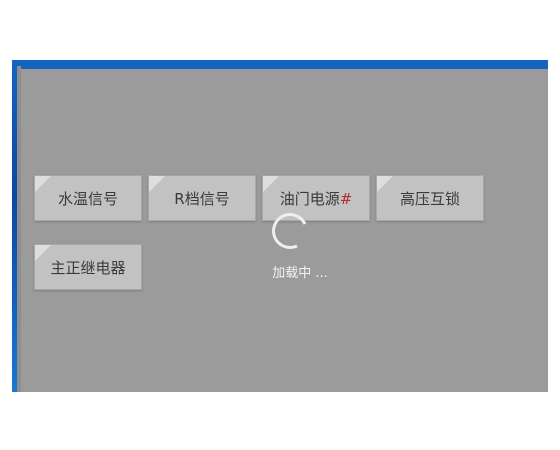 The width and height of the screenshot is (560, 450). I want to click on main-positive-relay-button: 主正继电器, so click(88, 267).